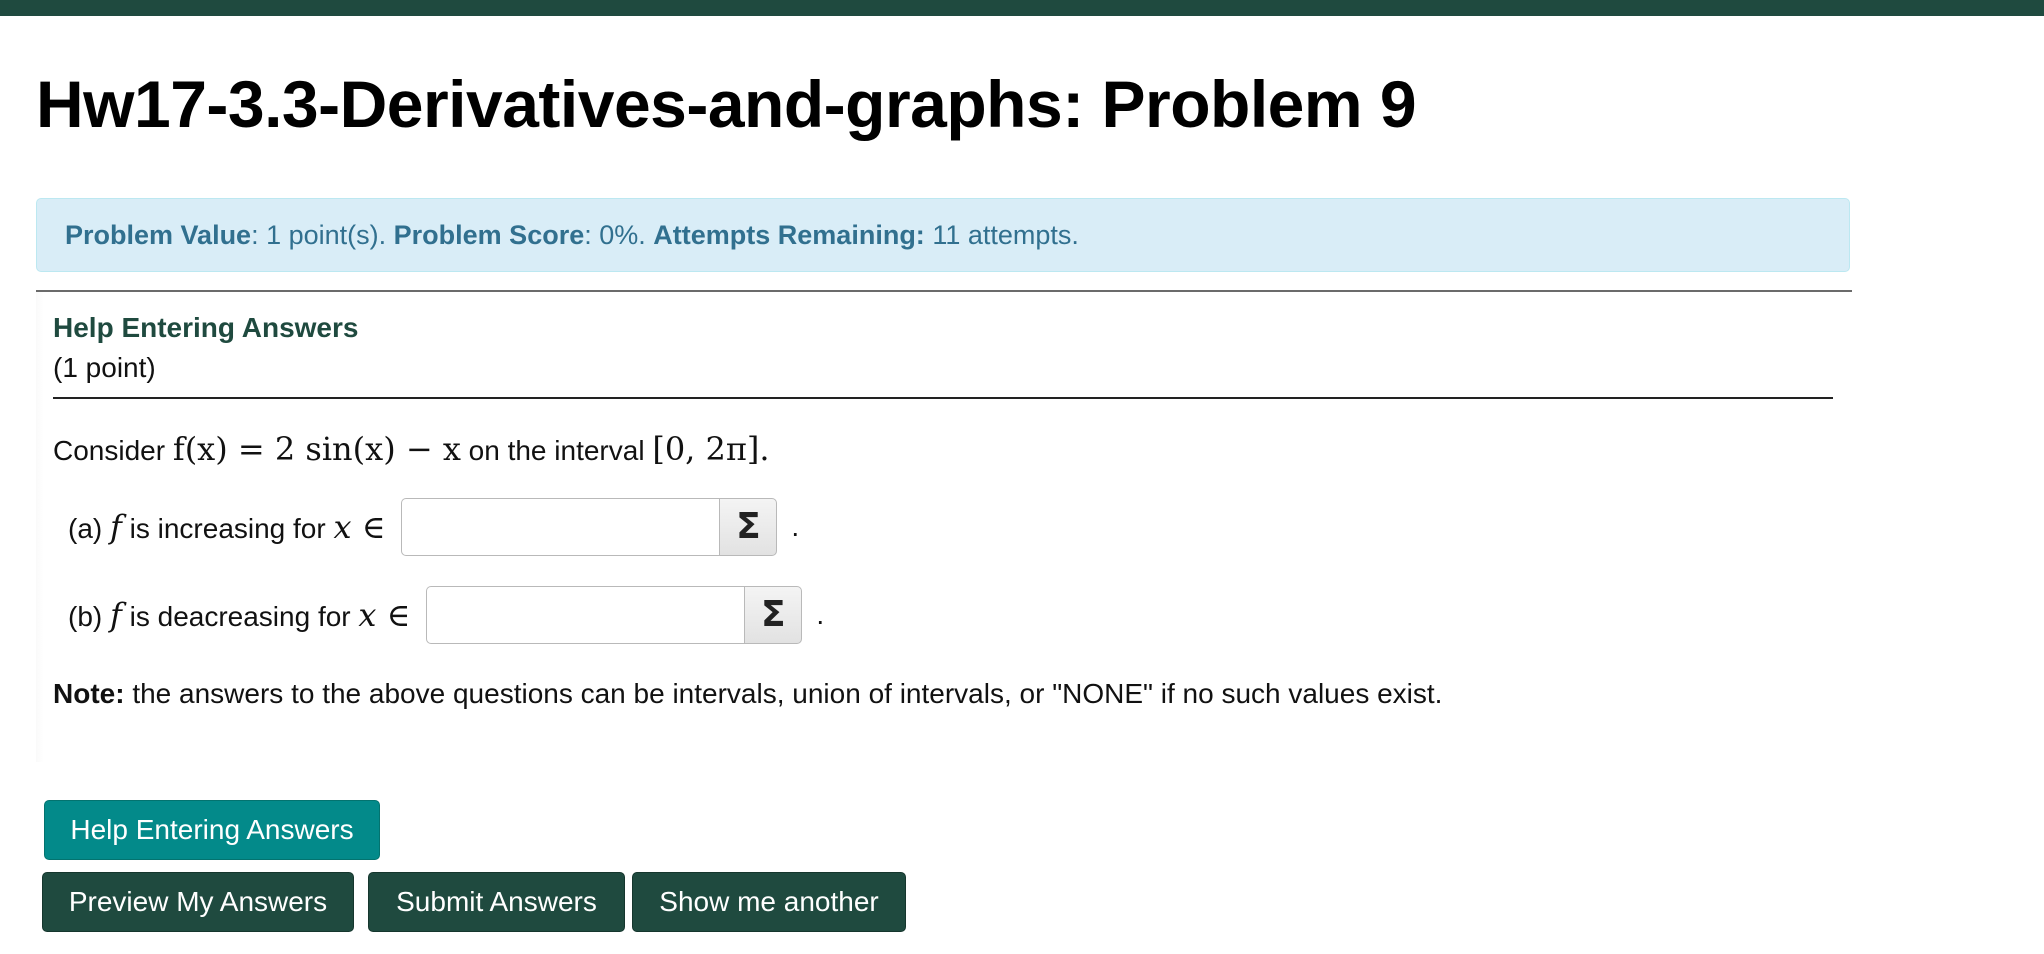 This screenshot has height=954, width=2044. I want to click on answer-b-label: (b) f is deacreasing for x ∈, so click(239, 615).